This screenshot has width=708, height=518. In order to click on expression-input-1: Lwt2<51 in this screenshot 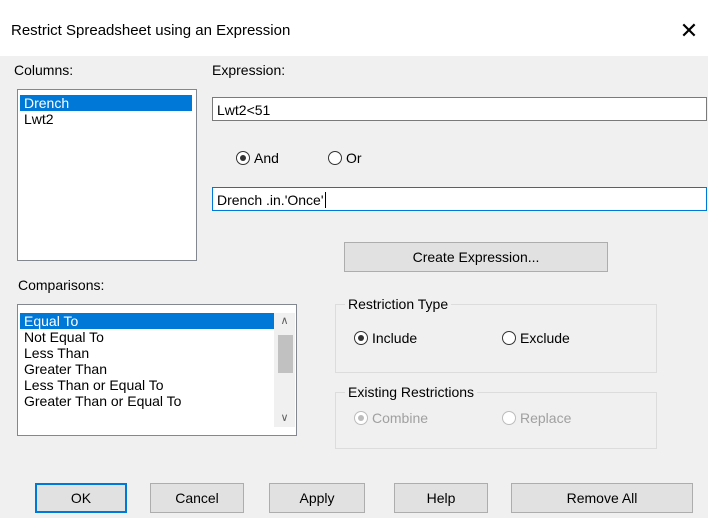, I will do `click(459, 109)`.